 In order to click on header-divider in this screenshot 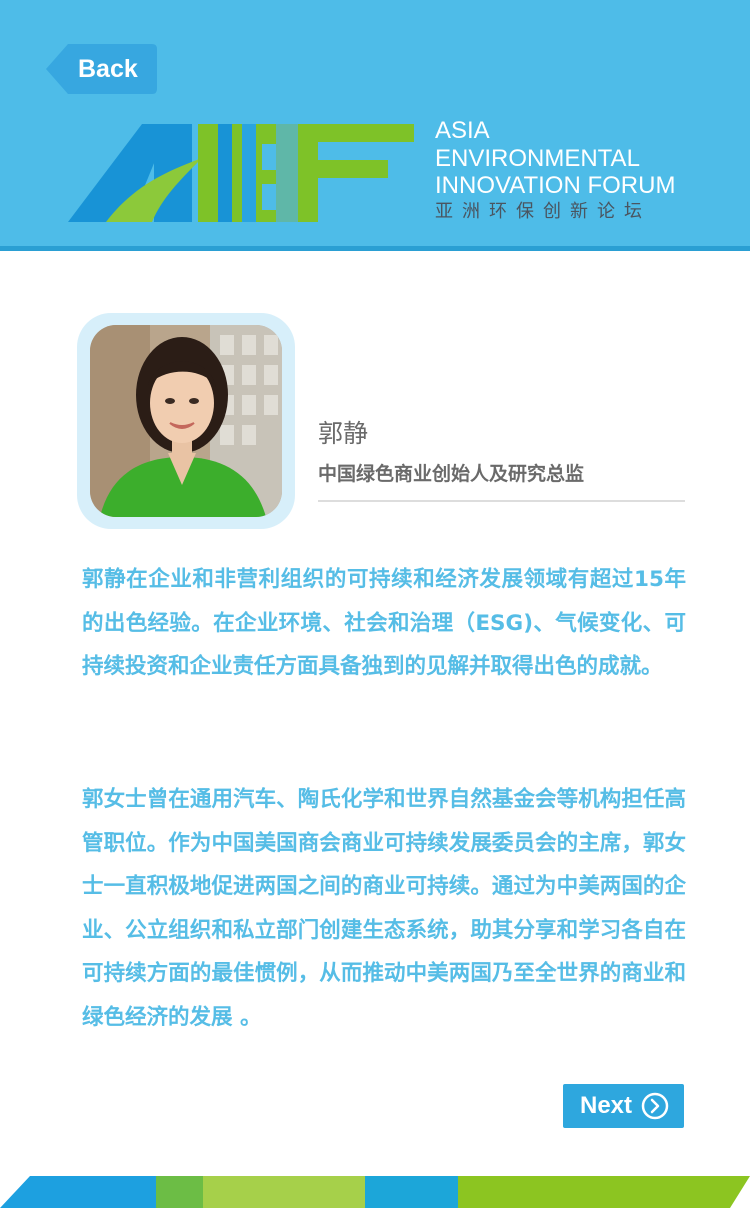, I will do `click(375, 248)`.